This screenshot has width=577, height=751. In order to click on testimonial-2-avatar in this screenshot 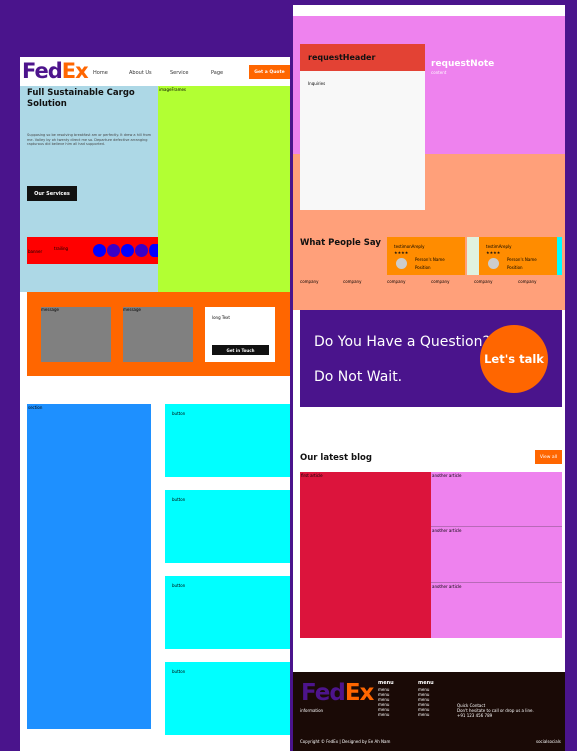, I will do `click(493, 263)`.